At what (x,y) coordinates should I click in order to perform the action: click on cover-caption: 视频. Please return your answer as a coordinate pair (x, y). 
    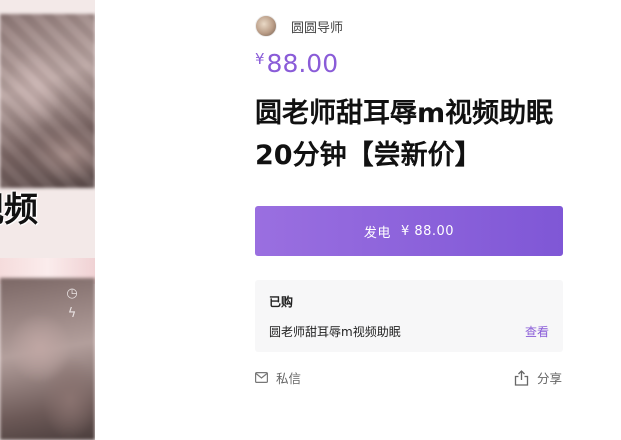
    Looking at the image, I should click on (19, 210).